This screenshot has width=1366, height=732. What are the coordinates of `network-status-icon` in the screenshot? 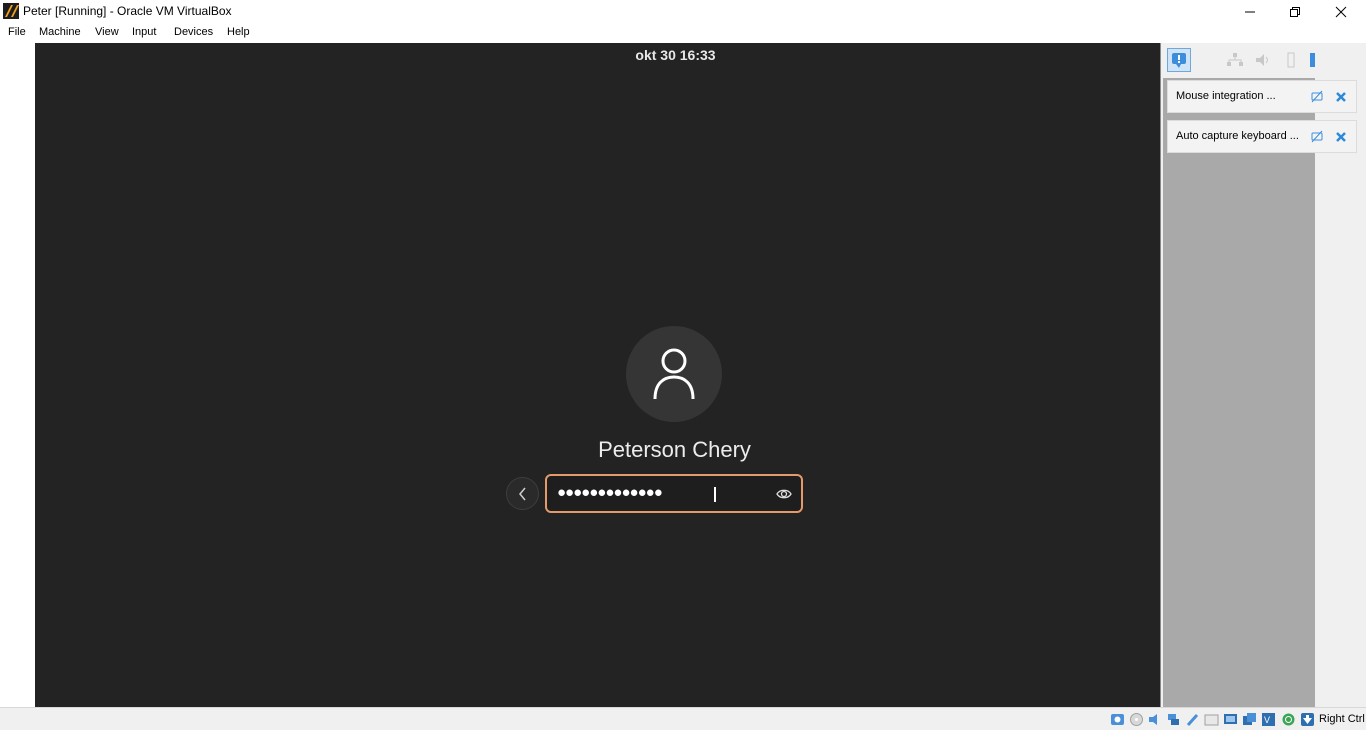 It's located at (1173, 719).